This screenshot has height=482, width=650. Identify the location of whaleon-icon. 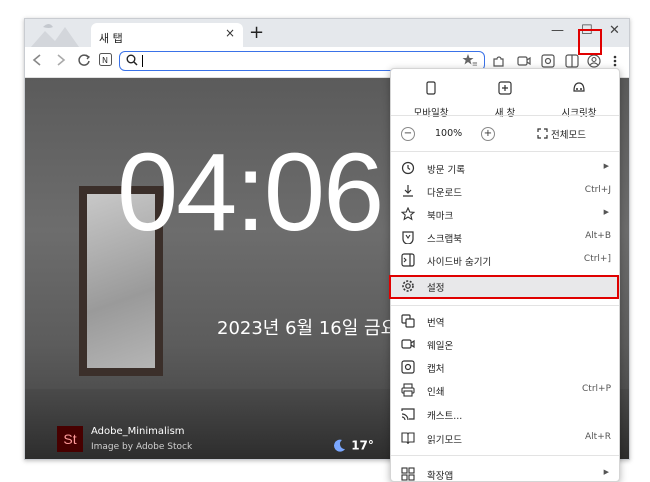
(408, 344).